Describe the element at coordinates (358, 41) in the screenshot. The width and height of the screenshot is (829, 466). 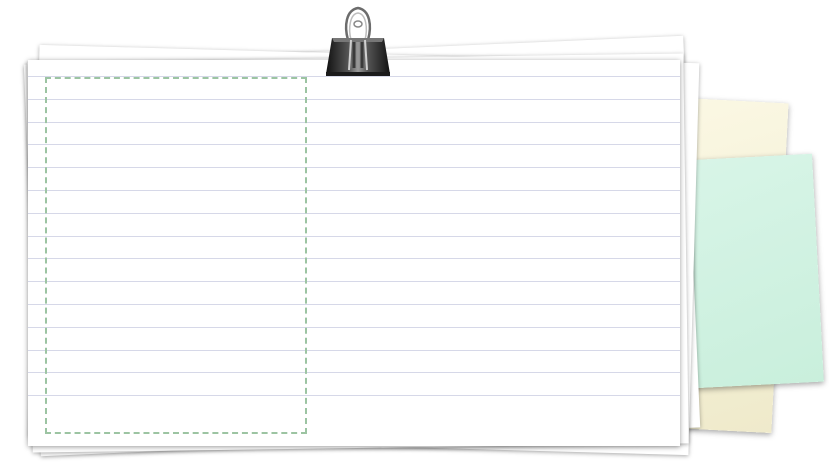
I see `binder-clip-icon` at that location.